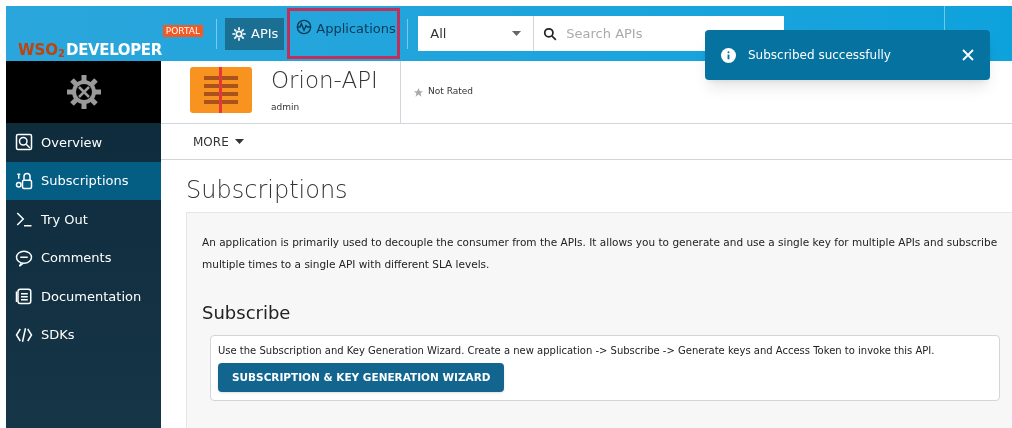 Image resolution: width=1012 pixels, height=428 pixels. Describe the element at coordinates (83, 142) in the screenshot. I see `sidebar-item: Overview` at that location.